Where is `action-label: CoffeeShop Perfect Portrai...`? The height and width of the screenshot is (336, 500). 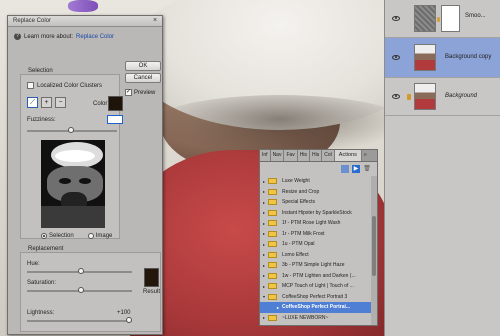
action-label: CoffeeShop Perfect Portrai... is located at coordinates (316, 307).